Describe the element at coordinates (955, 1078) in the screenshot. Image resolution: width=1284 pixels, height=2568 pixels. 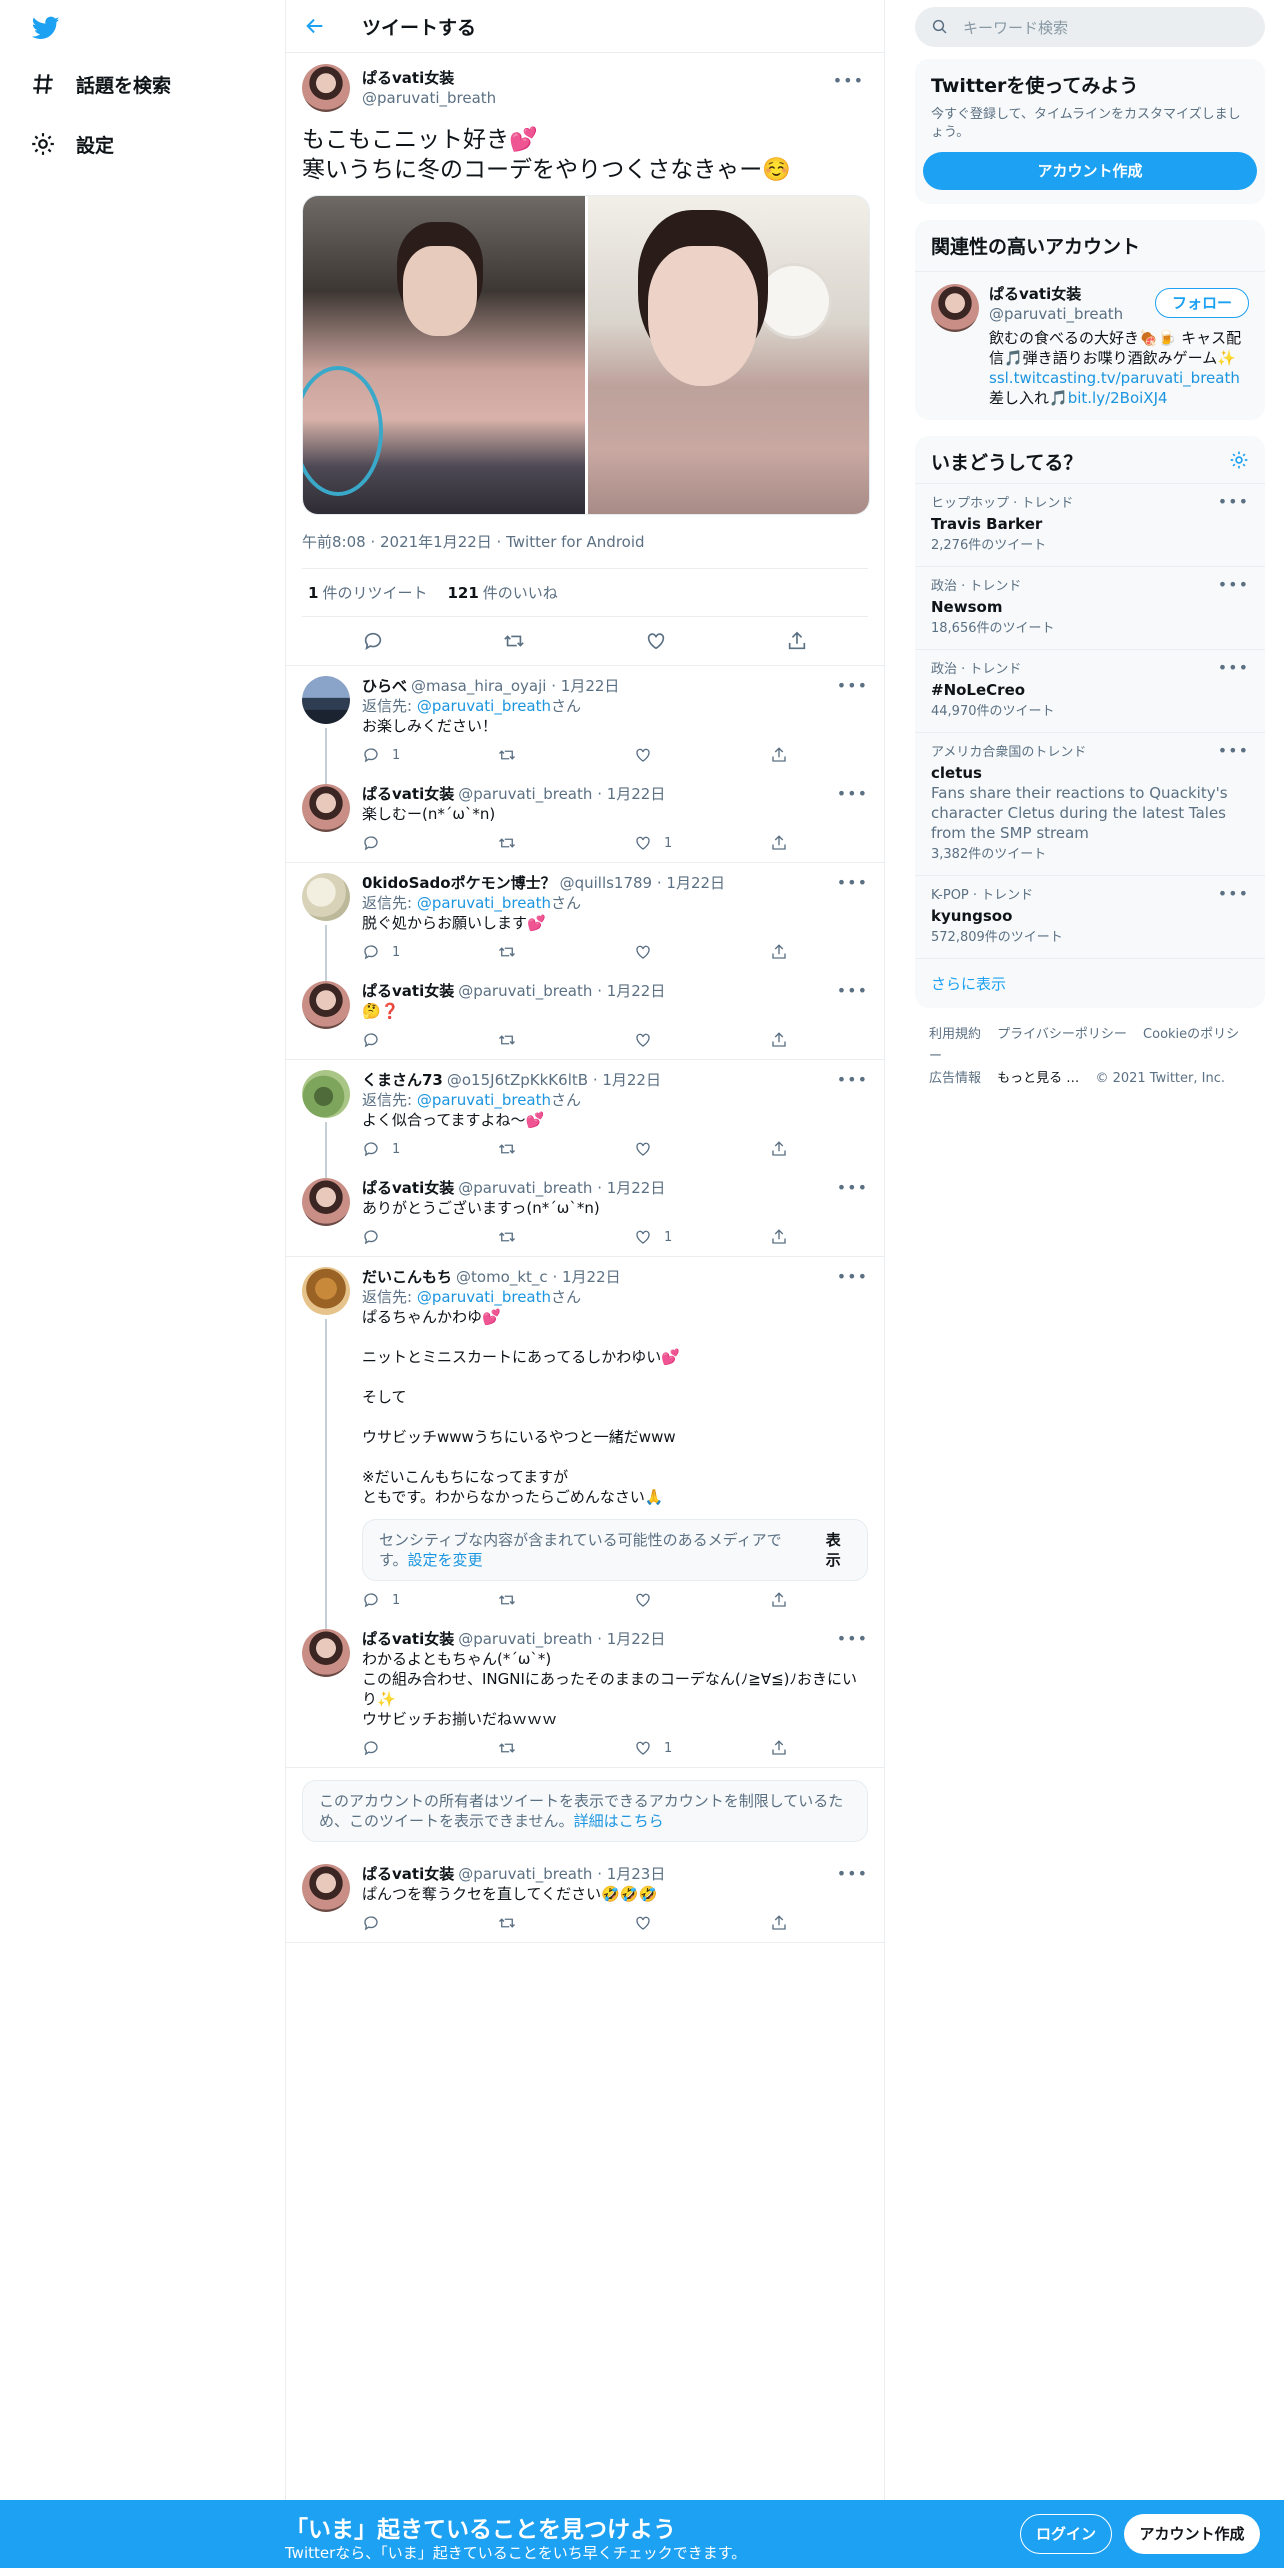
I see `ads-info-link: 広告情報` at that location.